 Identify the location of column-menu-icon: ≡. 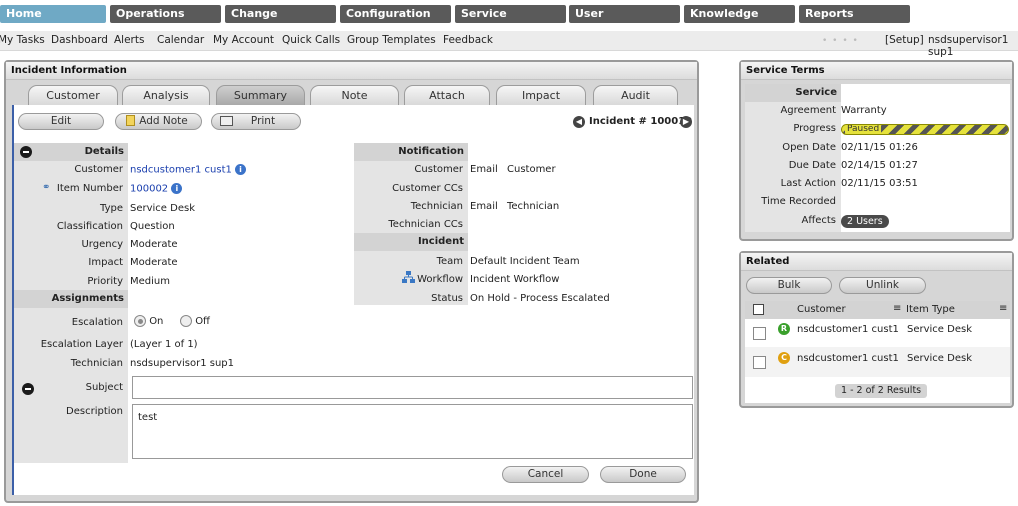
(897, 308).